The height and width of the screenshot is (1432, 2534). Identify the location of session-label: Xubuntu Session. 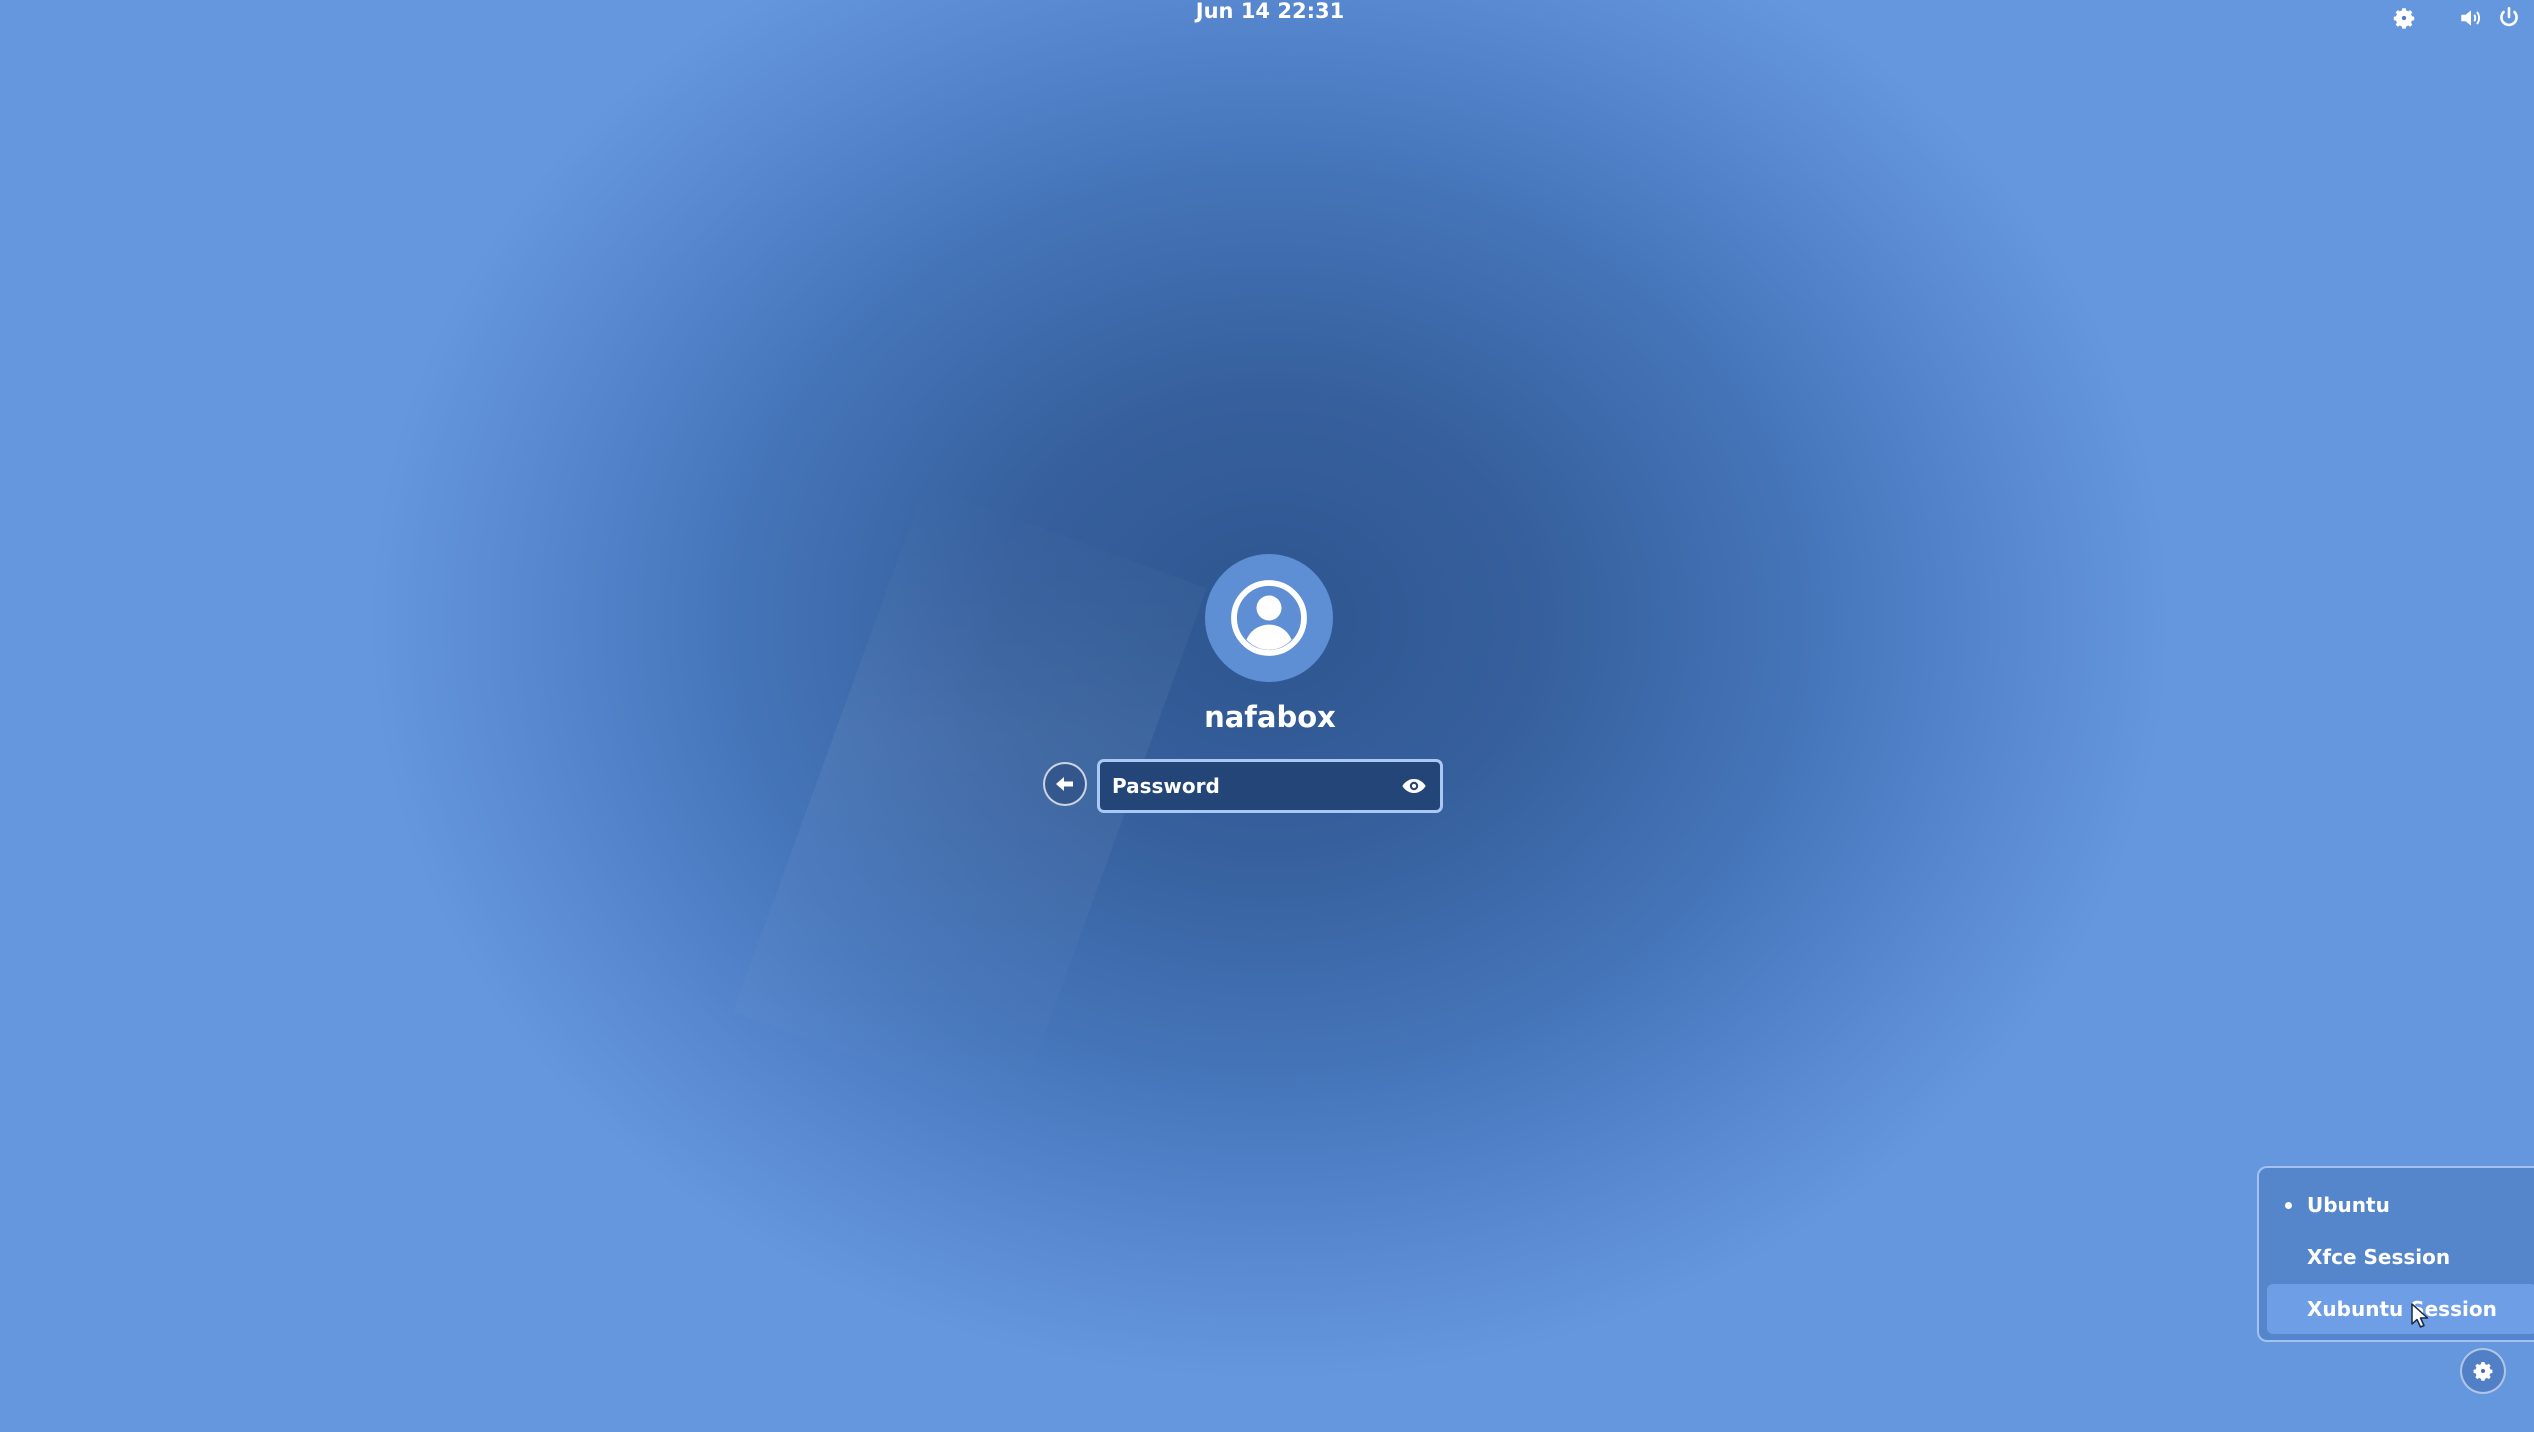
(2402, 1309).